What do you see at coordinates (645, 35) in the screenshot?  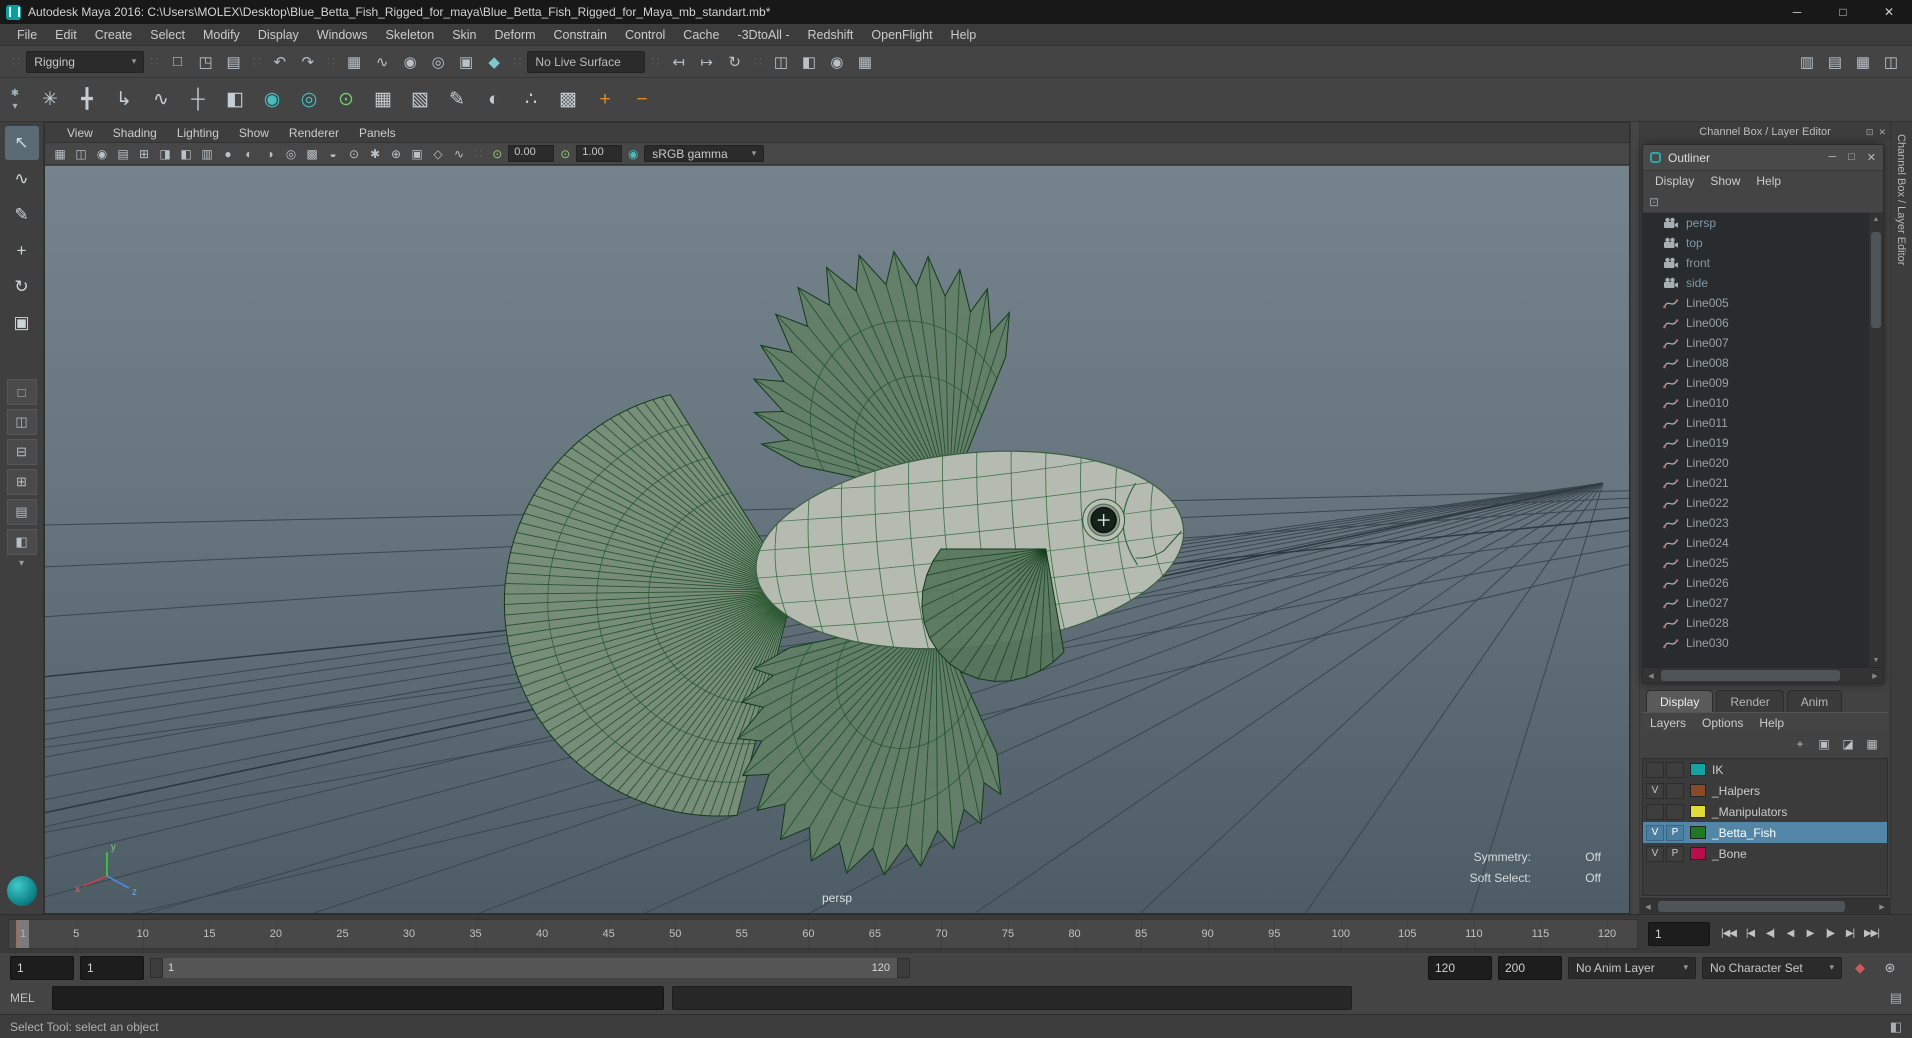 I see `menu-control: Control` at bounding box center [645, 35].